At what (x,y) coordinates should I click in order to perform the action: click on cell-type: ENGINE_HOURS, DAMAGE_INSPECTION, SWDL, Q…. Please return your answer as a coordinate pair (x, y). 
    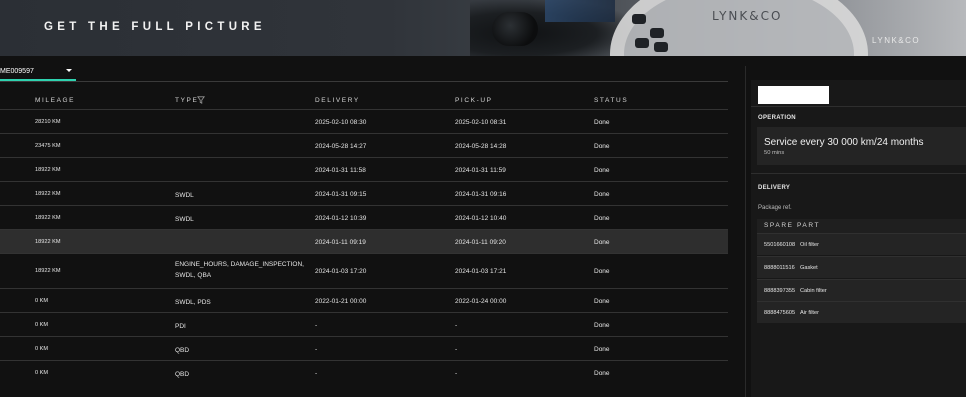
    Looking at the image, I should click on (239, 270).